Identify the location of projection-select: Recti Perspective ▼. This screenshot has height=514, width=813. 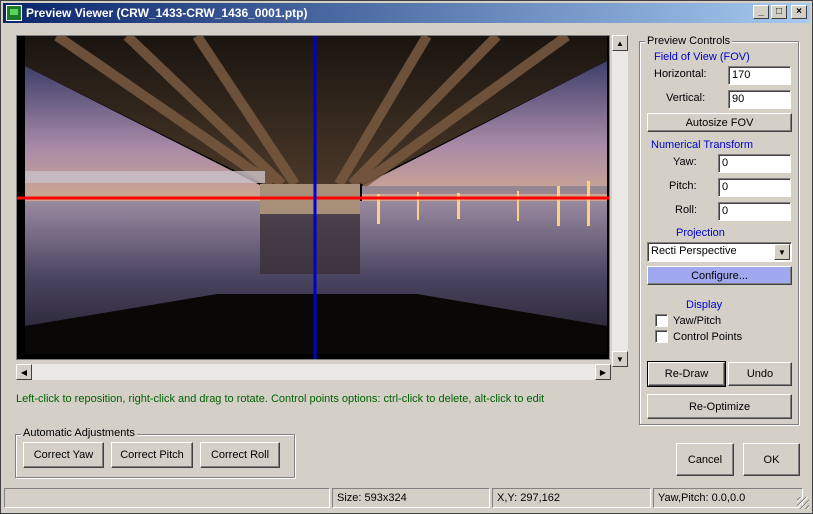
(719, 252).